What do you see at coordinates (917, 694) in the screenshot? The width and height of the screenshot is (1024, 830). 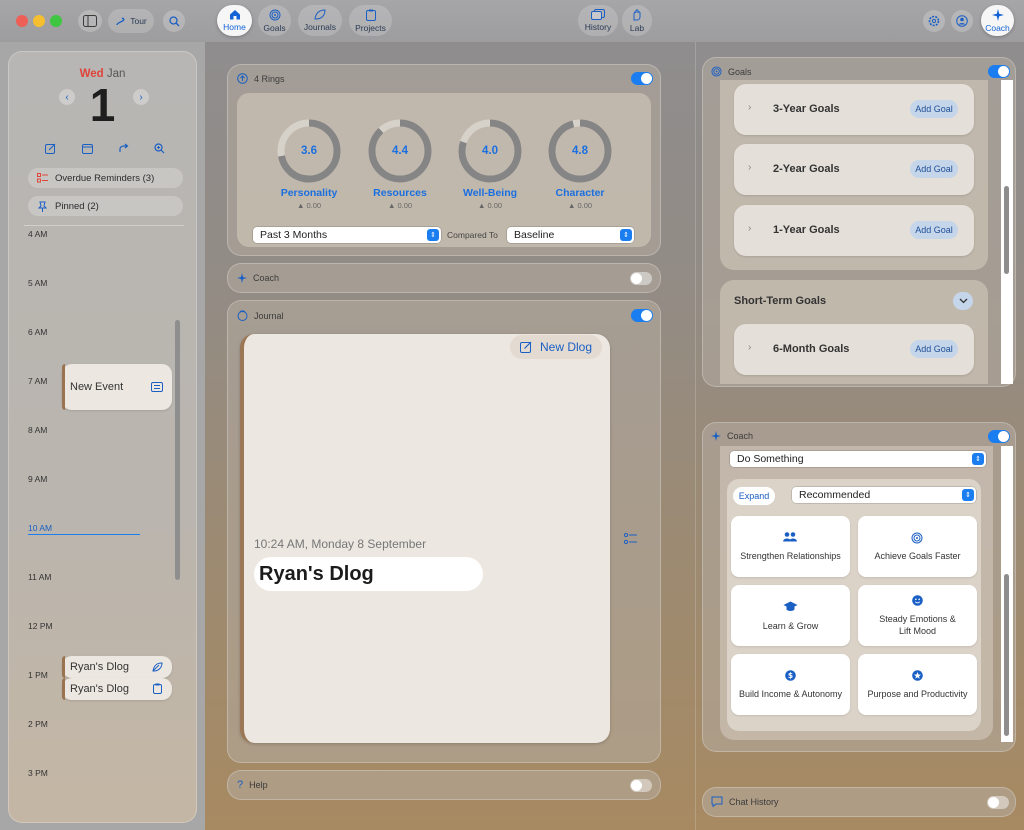 I see `coach-tile-label: Purpose and Productivity` at bounding box center [917, 694].